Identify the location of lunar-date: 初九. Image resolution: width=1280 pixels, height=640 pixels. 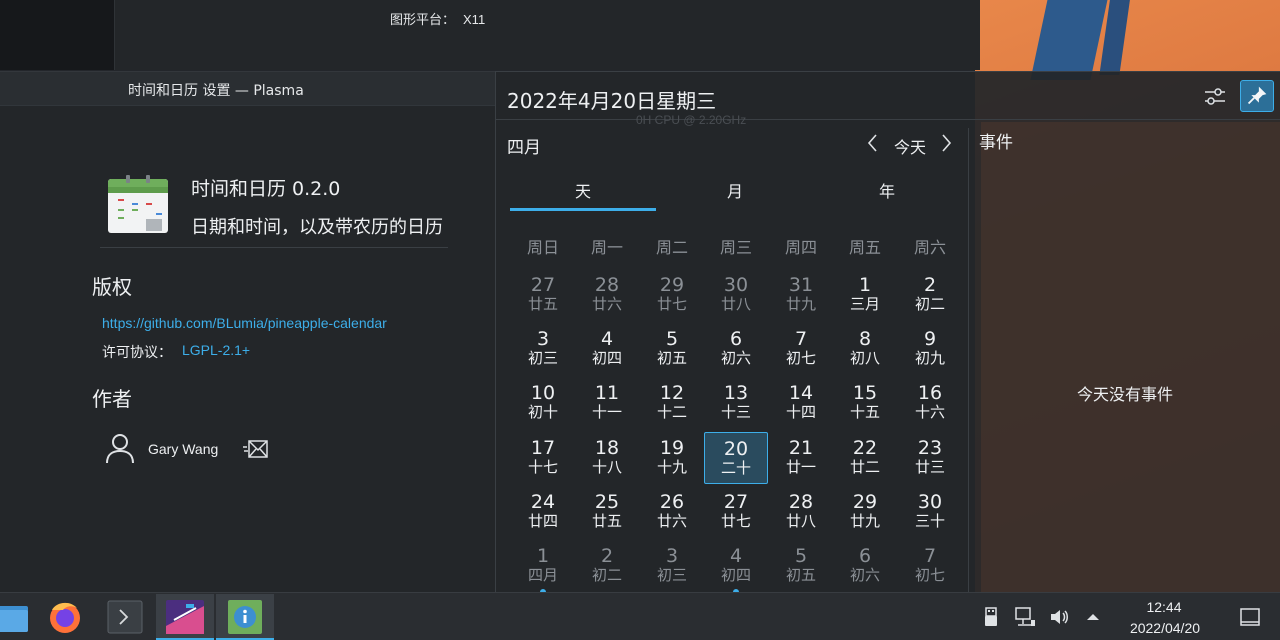
(929, 358).